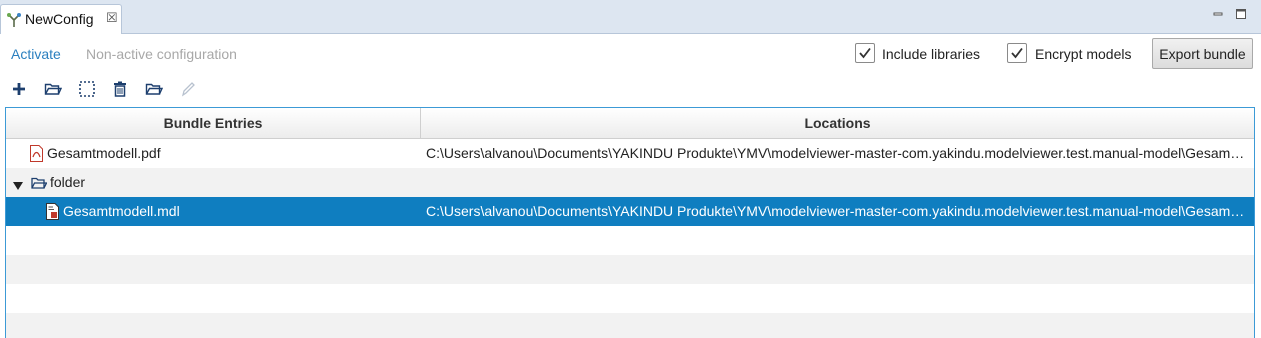 The image size is (1261, 338). Describe the element at coordinates (53, 89) in the screenshot. I see `open-folder-icon` at that location.